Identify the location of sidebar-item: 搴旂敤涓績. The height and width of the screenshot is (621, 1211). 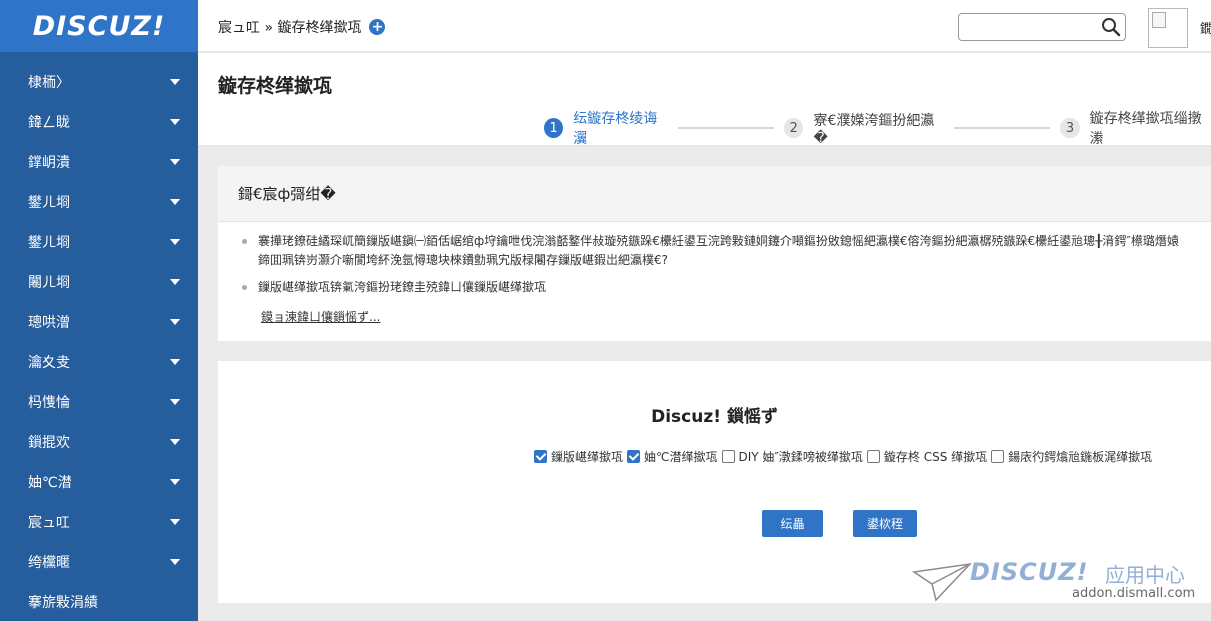
(99, 601).